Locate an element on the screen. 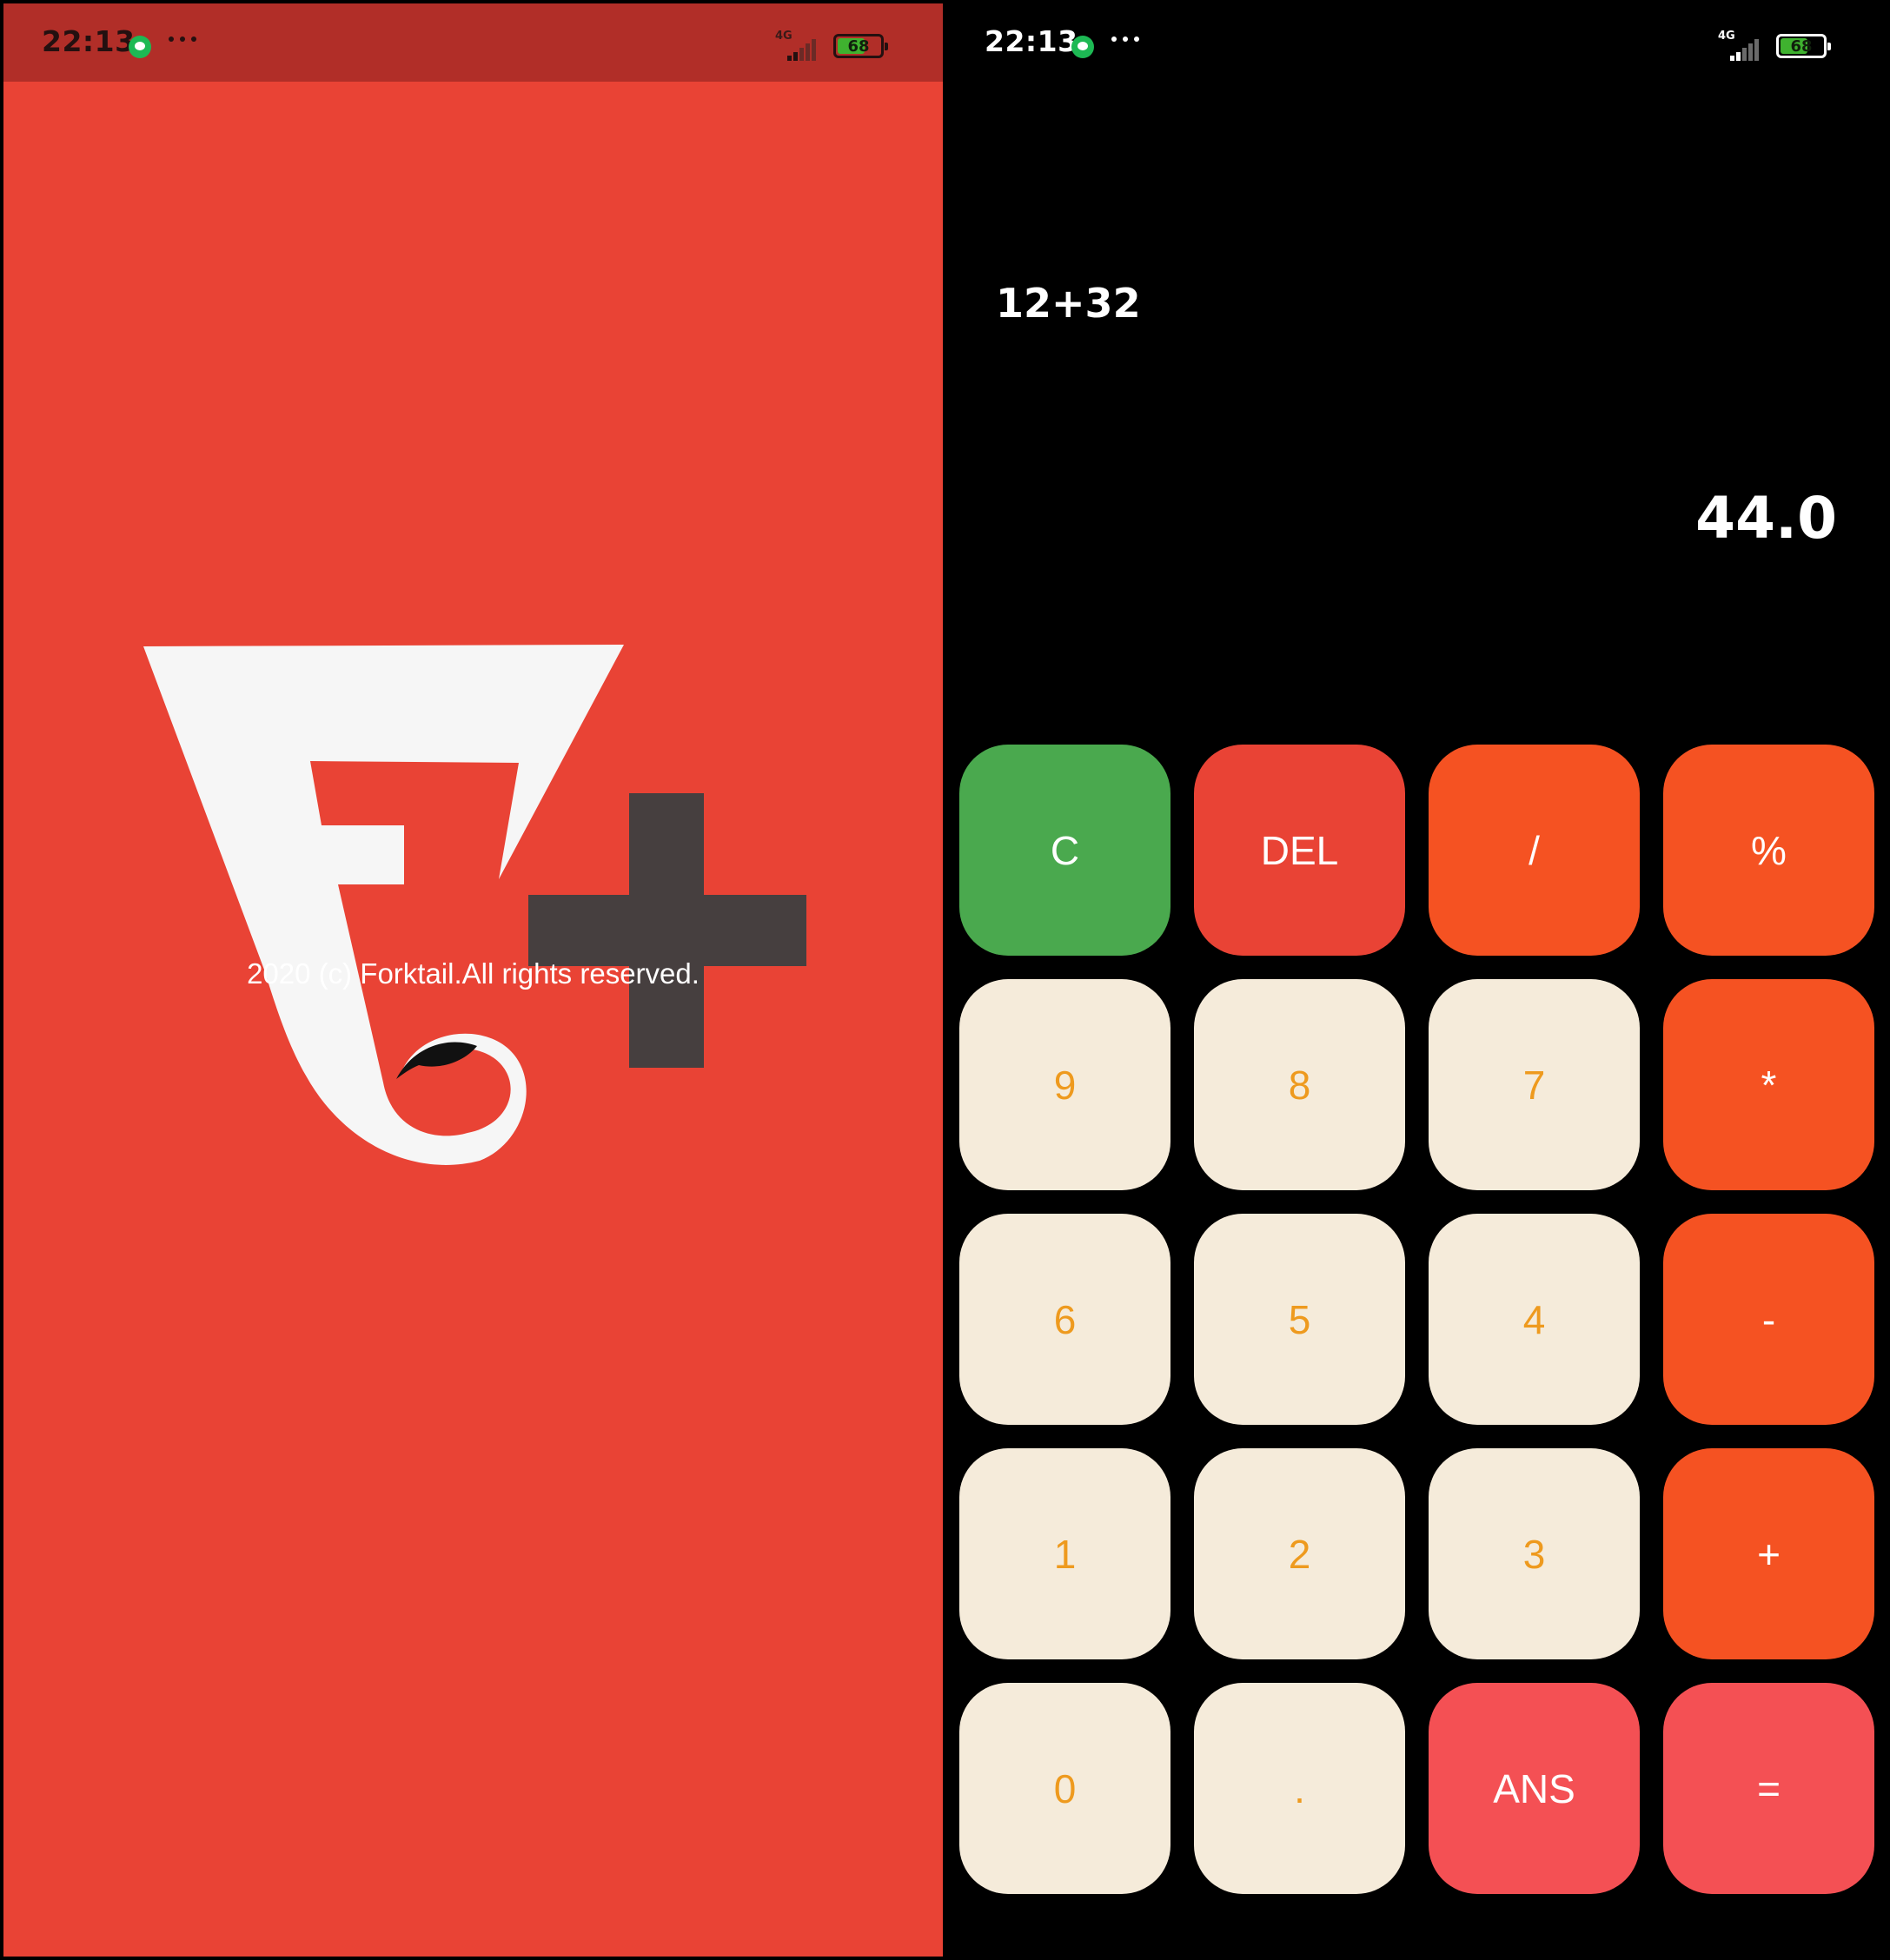  clear-button: C is located at coordinates (1064, 850).